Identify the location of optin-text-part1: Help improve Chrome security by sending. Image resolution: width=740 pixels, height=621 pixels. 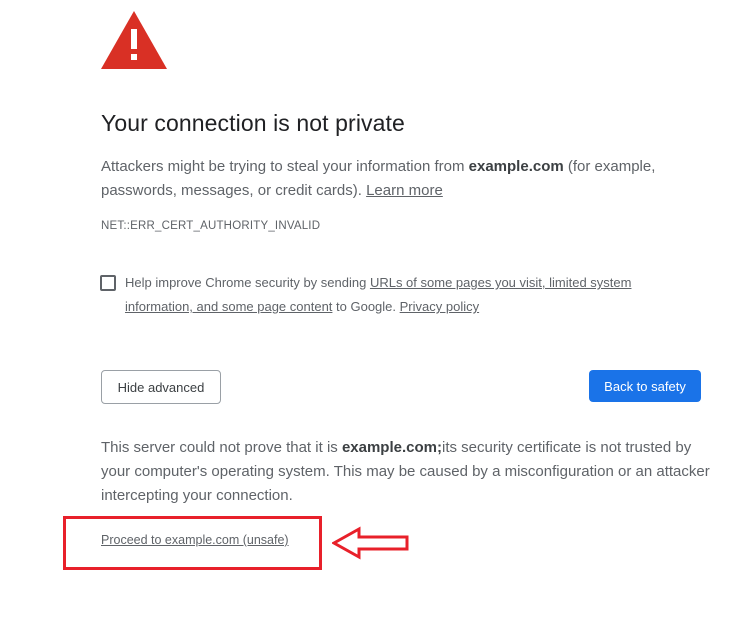
(247, 282).